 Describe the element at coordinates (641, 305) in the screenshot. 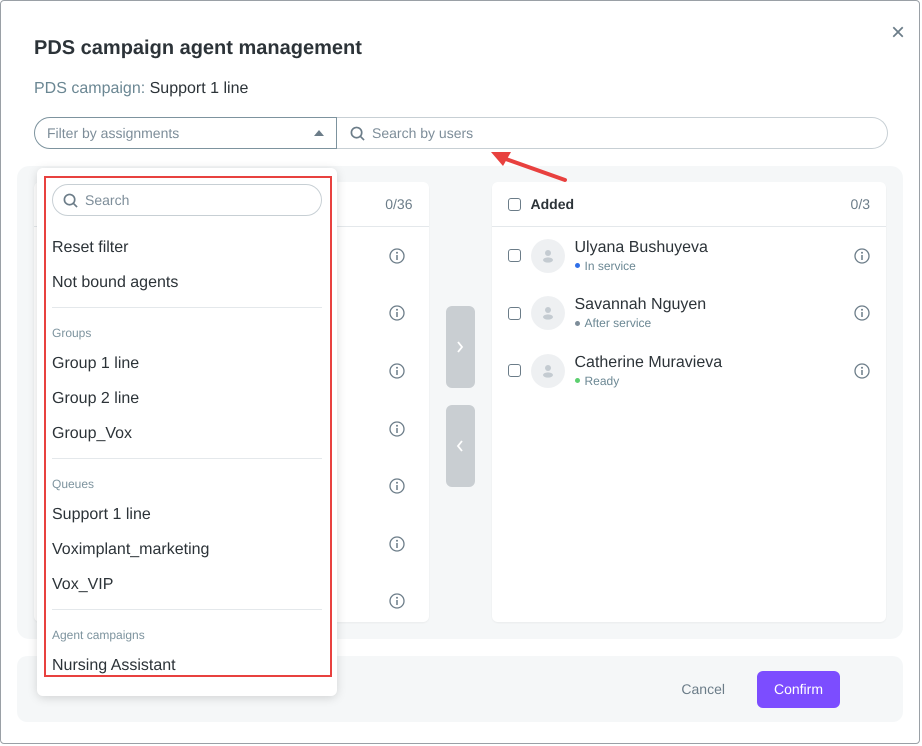

I see `agent-name: Savannah Nguyen` at that location.